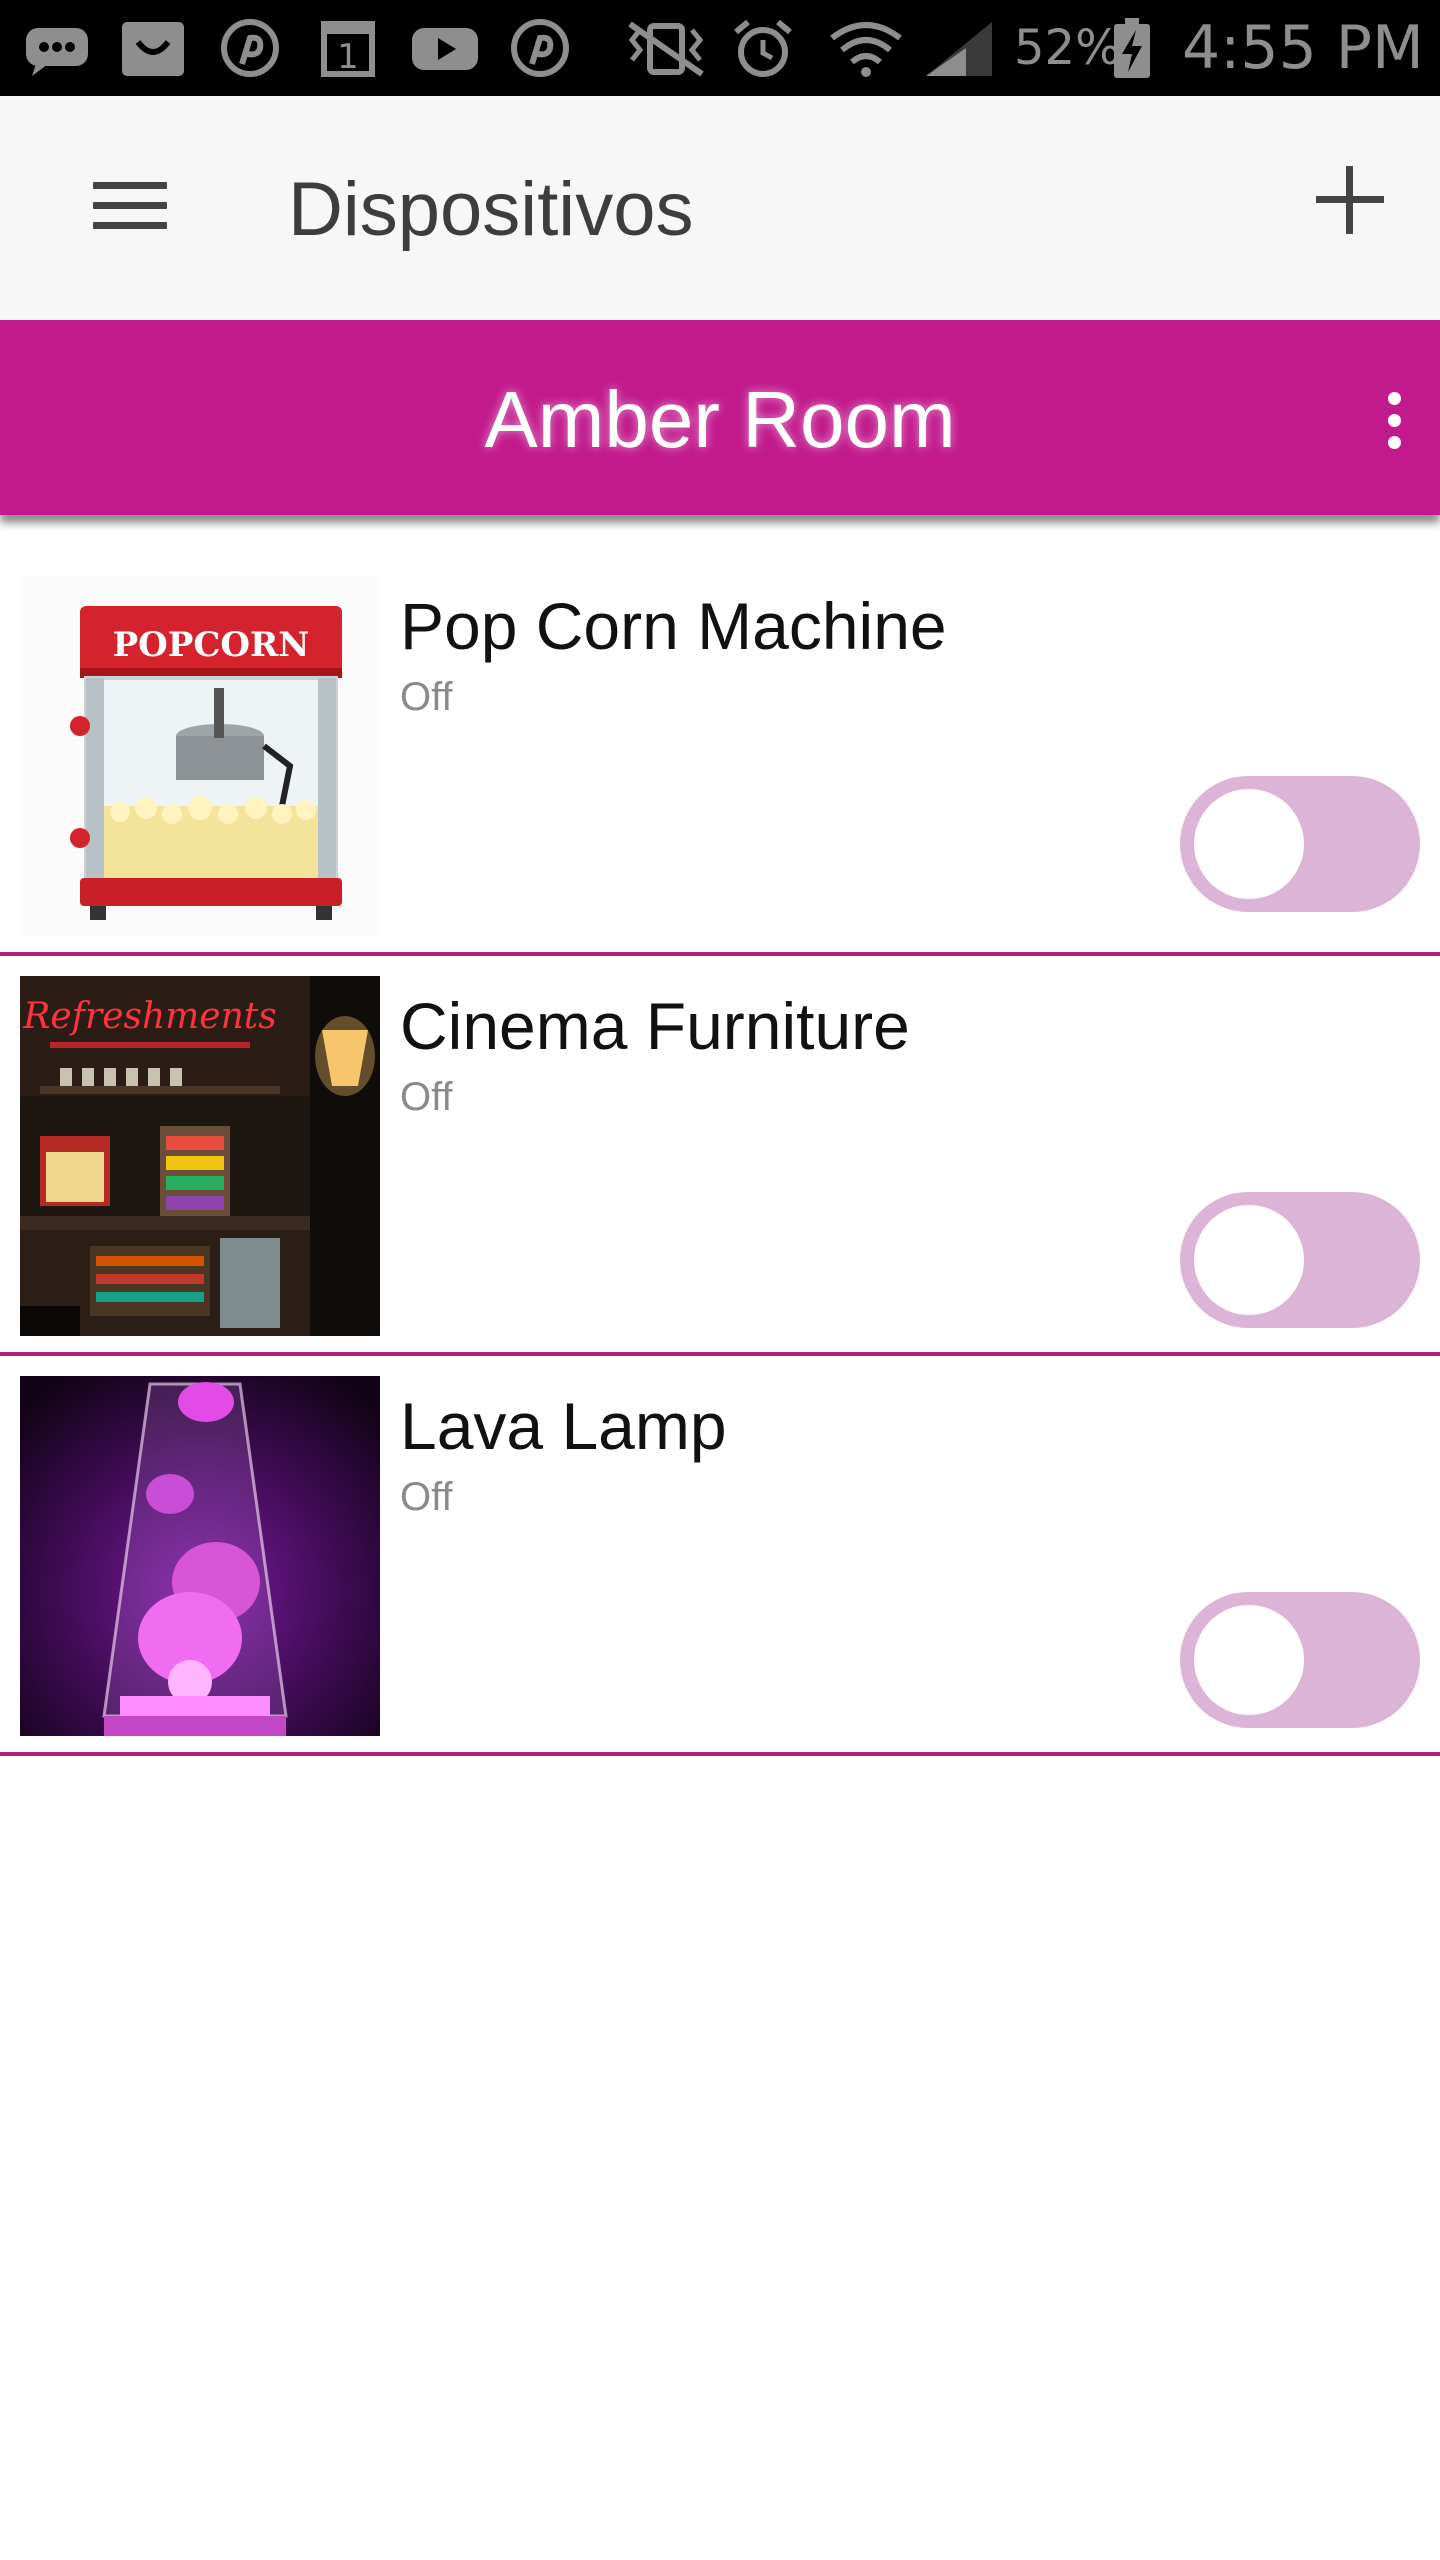 This screenshot has height=2560, width=1440. What do you see at coordinates (211, 645) in the screenshot?
I see `popcorn-sign-text: POPCORN` at bounding box center [211, 645].